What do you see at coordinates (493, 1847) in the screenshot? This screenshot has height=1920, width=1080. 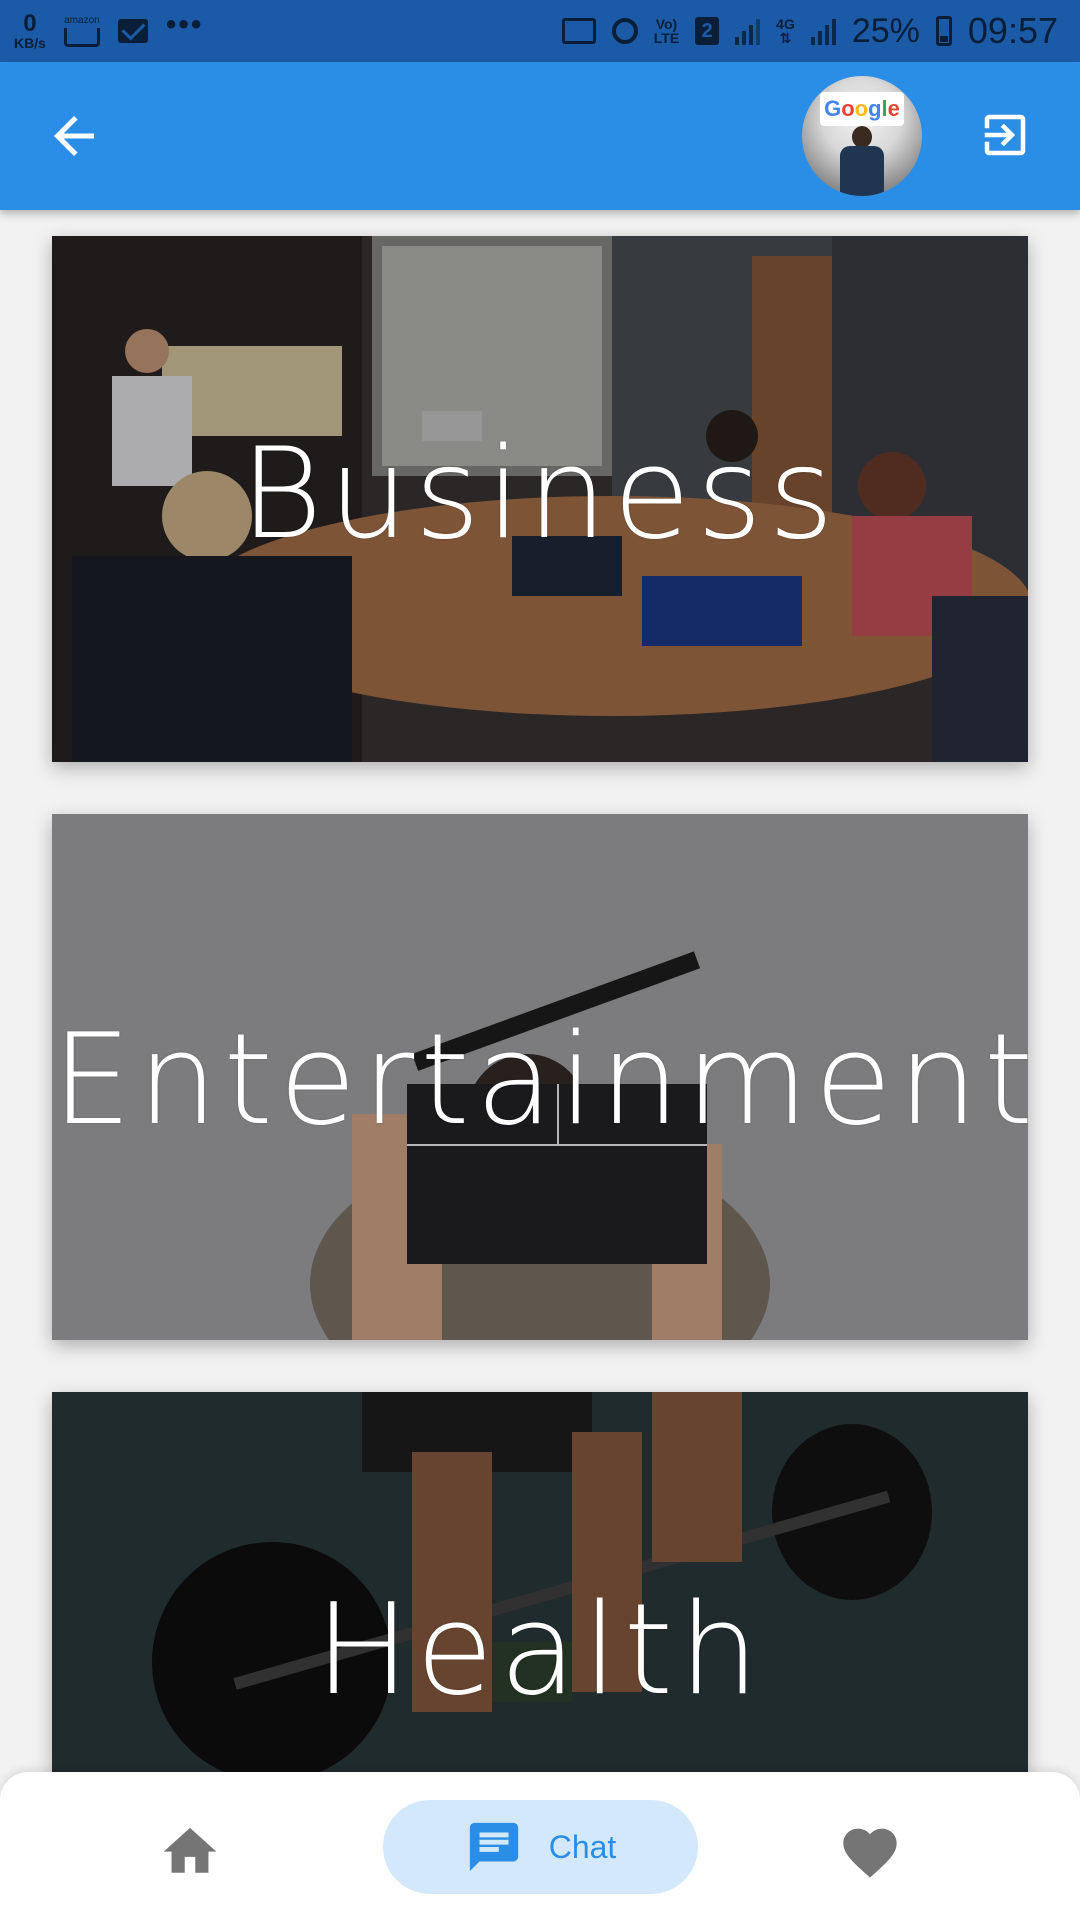 I see `chat-icon` at bounding box center [493, 1847].